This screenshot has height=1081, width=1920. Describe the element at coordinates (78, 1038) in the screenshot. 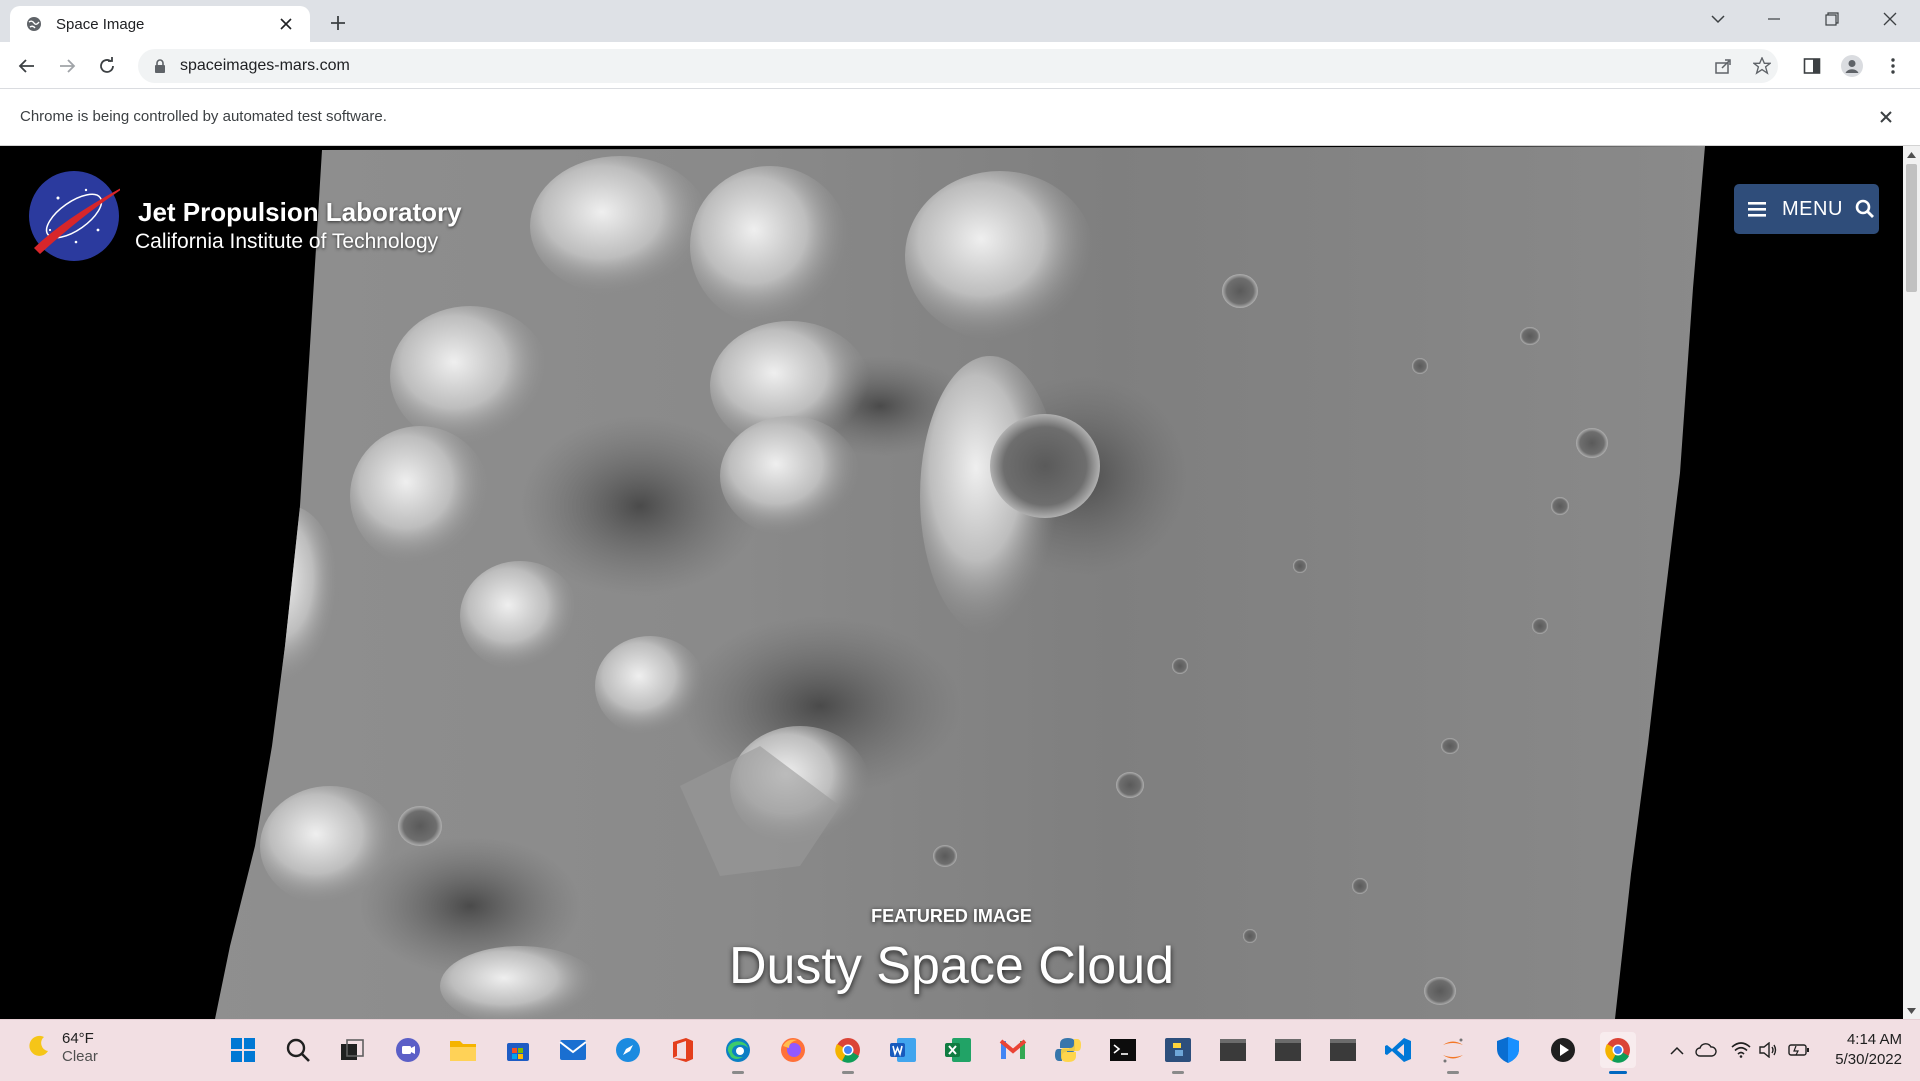

I see `weather-temp: 64°F` at that location.